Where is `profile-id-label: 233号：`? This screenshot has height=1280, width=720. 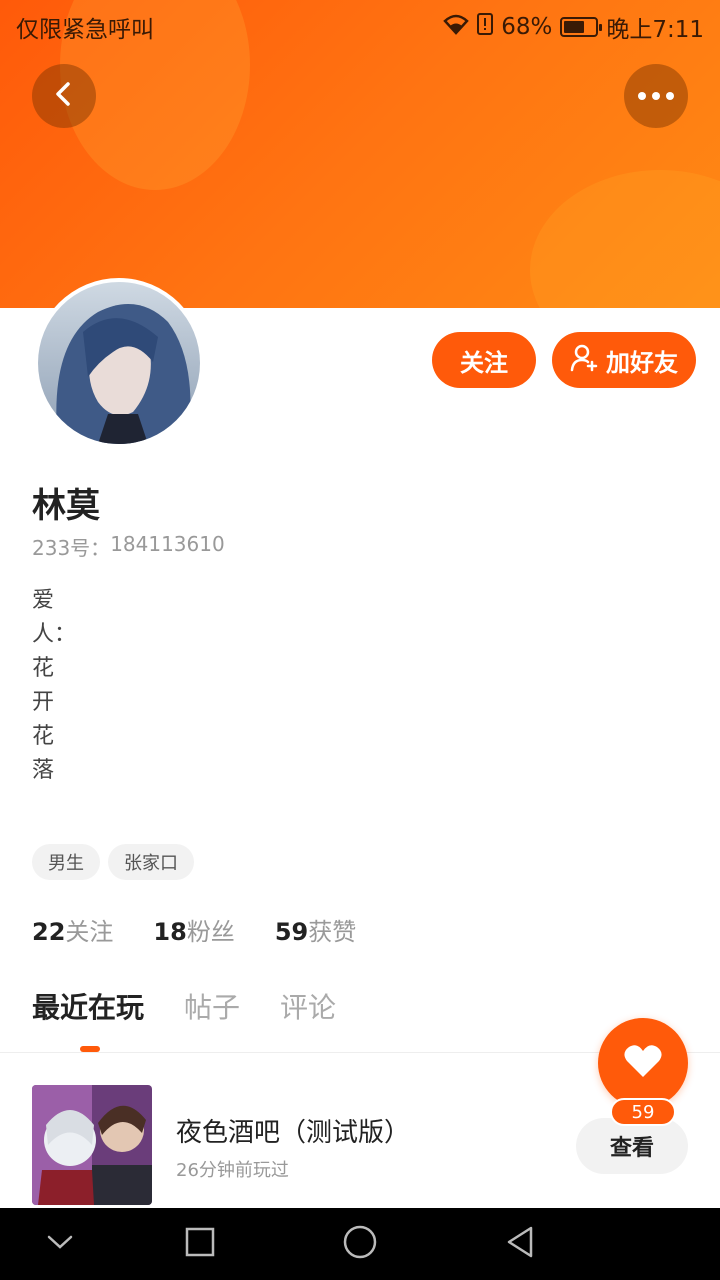 profile-id-label: 233号： is located at coordinates (71, 548).